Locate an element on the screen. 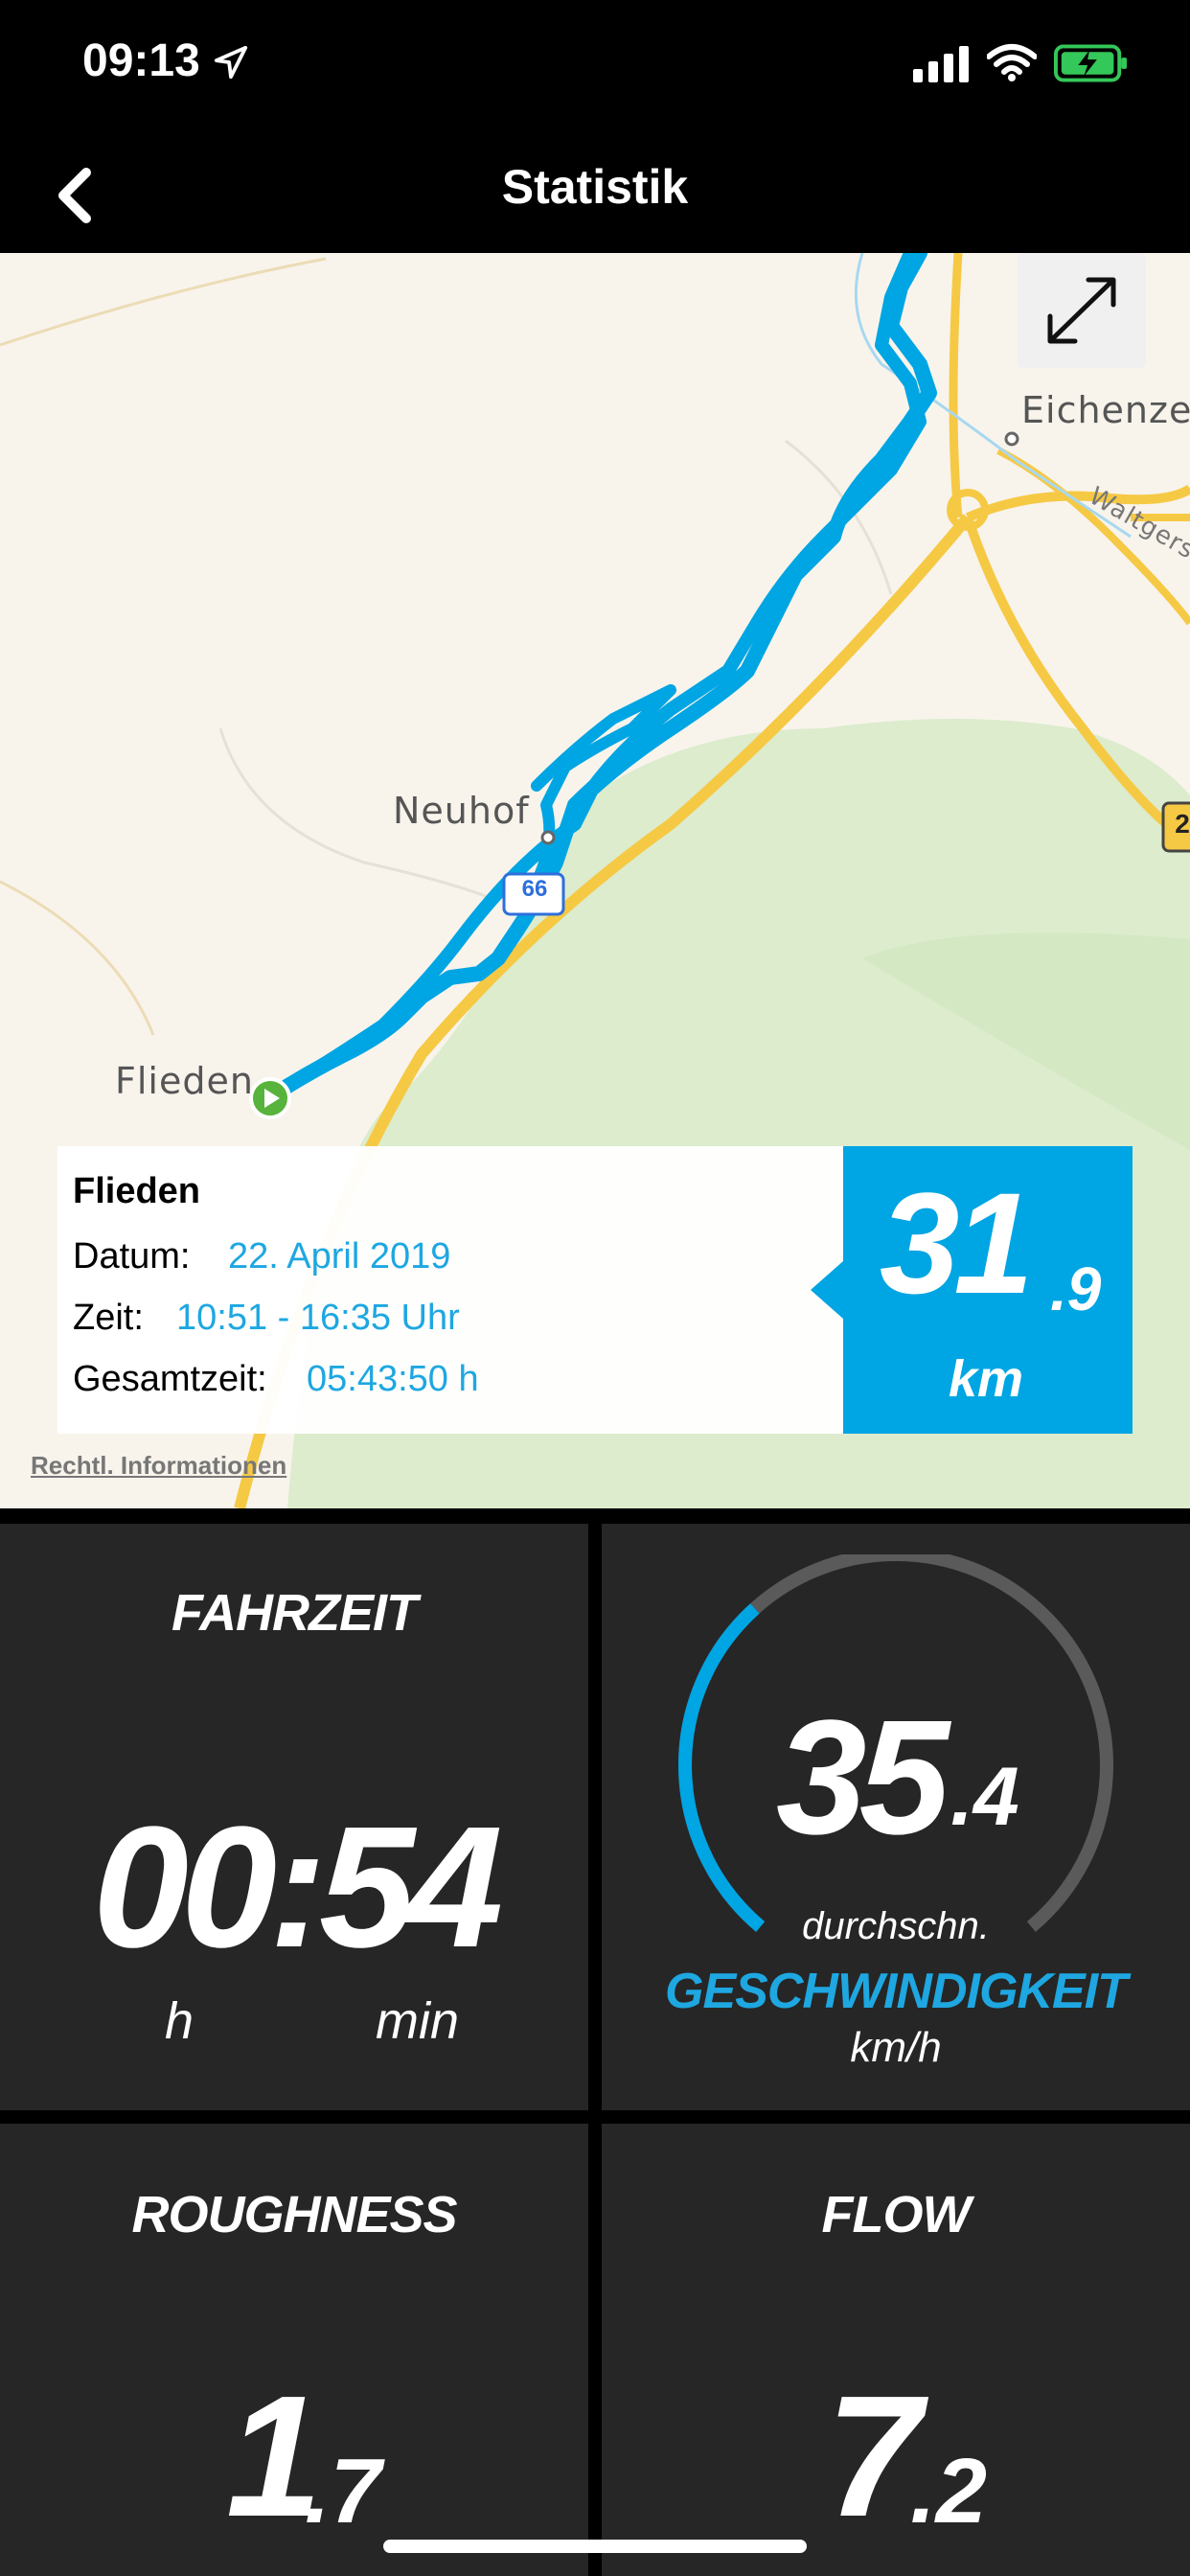 Image resolution: width=1190 pixels, height=2576 pixels. status-time: 09:13 is located at coordinates (141, 60).